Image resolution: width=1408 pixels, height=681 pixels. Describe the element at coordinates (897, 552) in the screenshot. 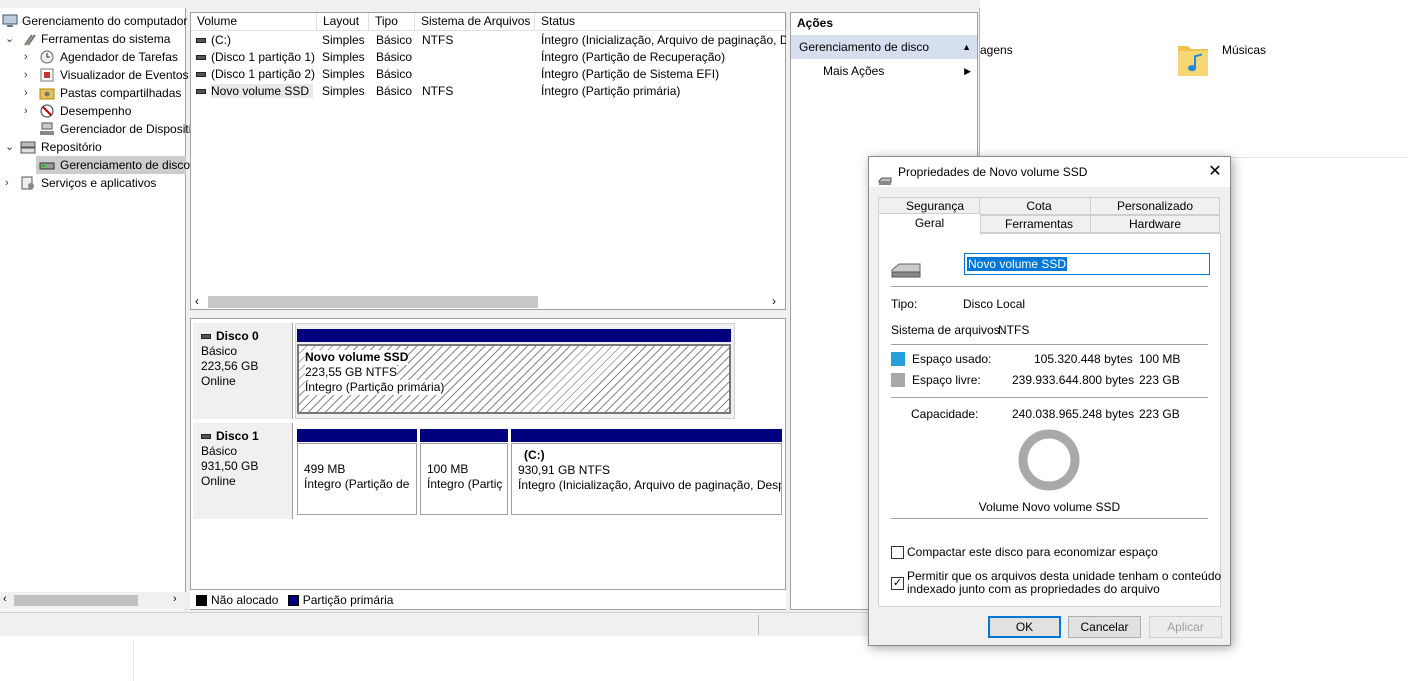

I see `compress-checkbox` at that location.